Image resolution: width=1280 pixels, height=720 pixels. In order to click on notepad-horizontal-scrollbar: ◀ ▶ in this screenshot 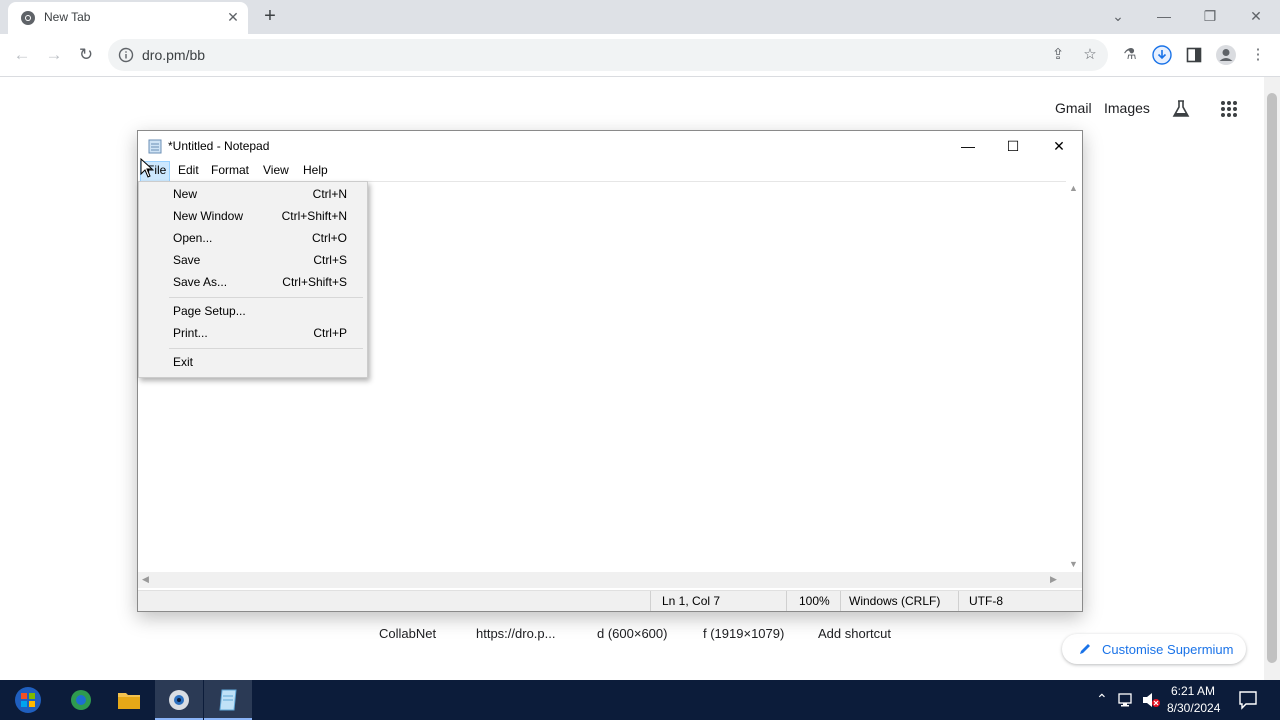, I will do `click(610, 580)`.